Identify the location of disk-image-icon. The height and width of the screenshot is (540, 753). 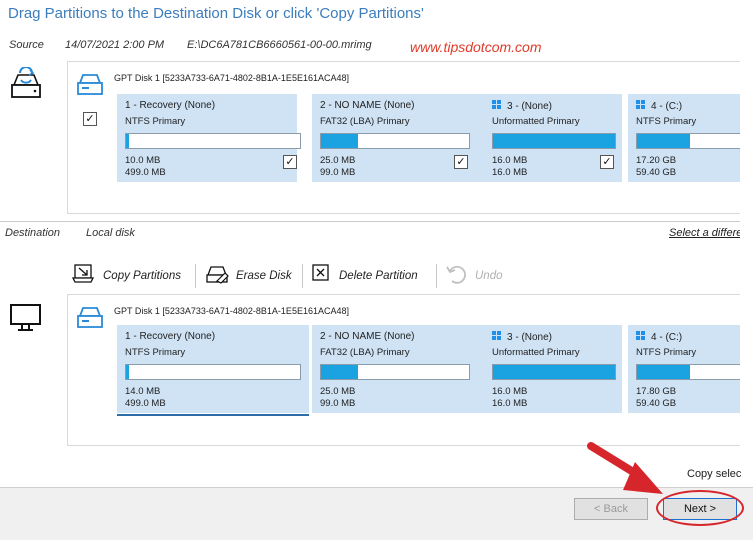
(26, 82).